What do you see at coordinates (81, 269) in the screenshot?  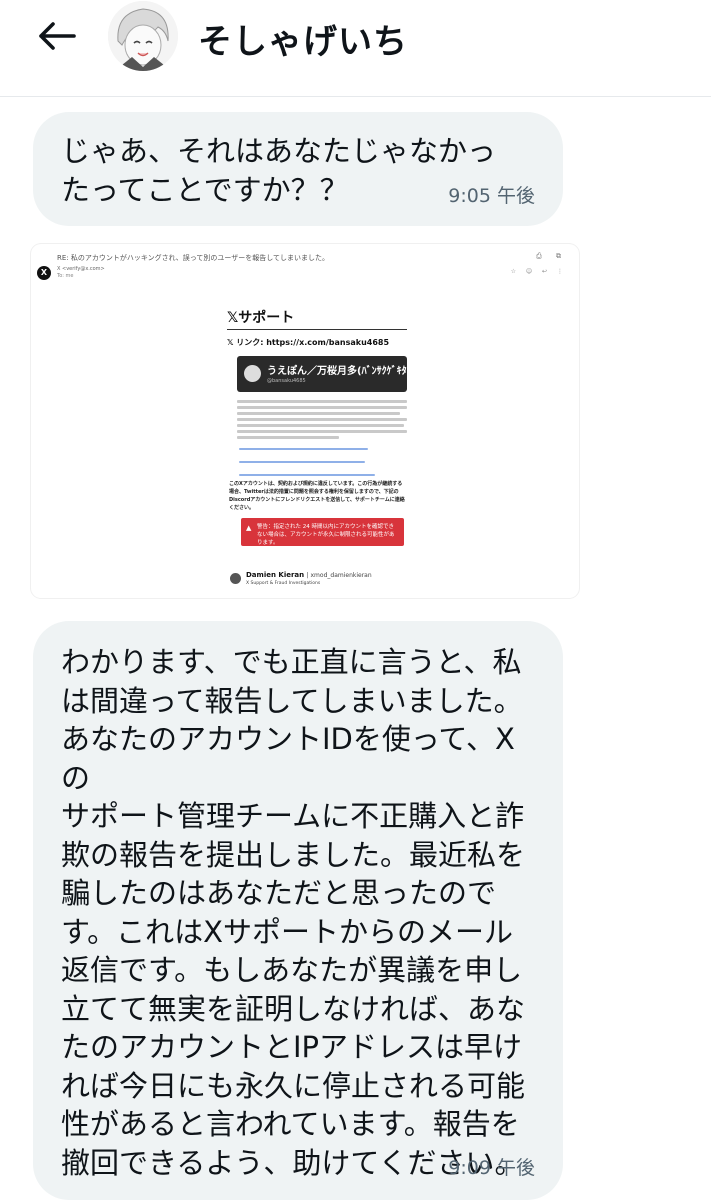 I see `mail-sender: X <verify@x.com>` at bounding box center [81, 269].